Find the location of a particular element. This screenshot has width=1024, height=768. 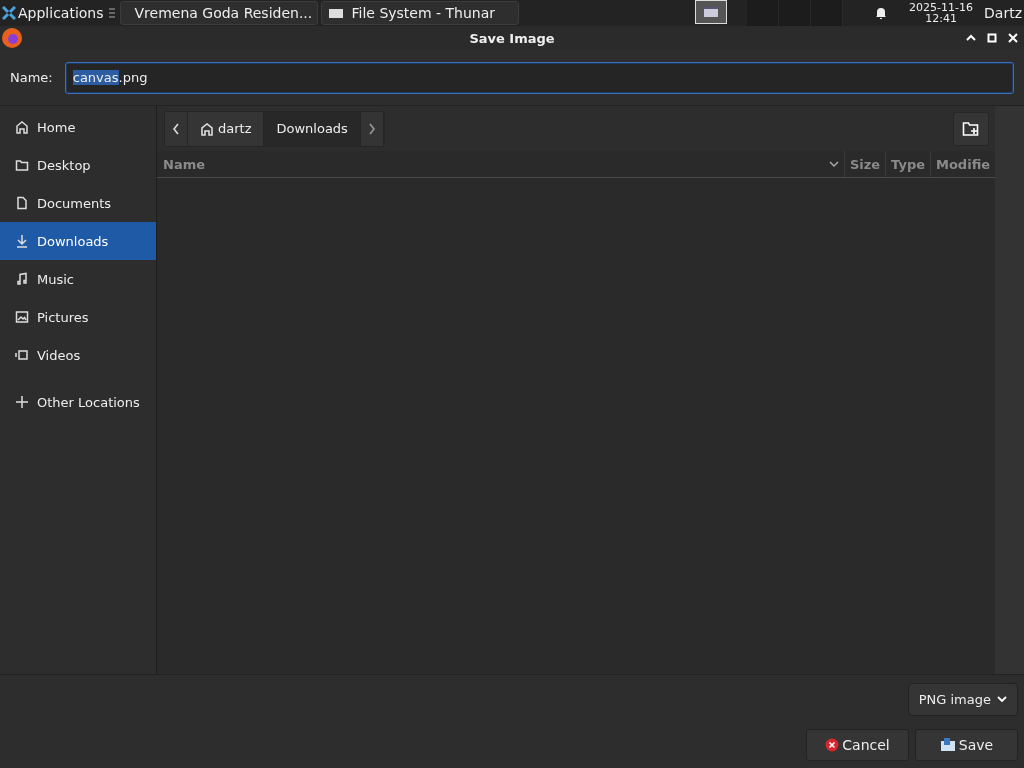

handle-icon is located at coordinates (111, 13).